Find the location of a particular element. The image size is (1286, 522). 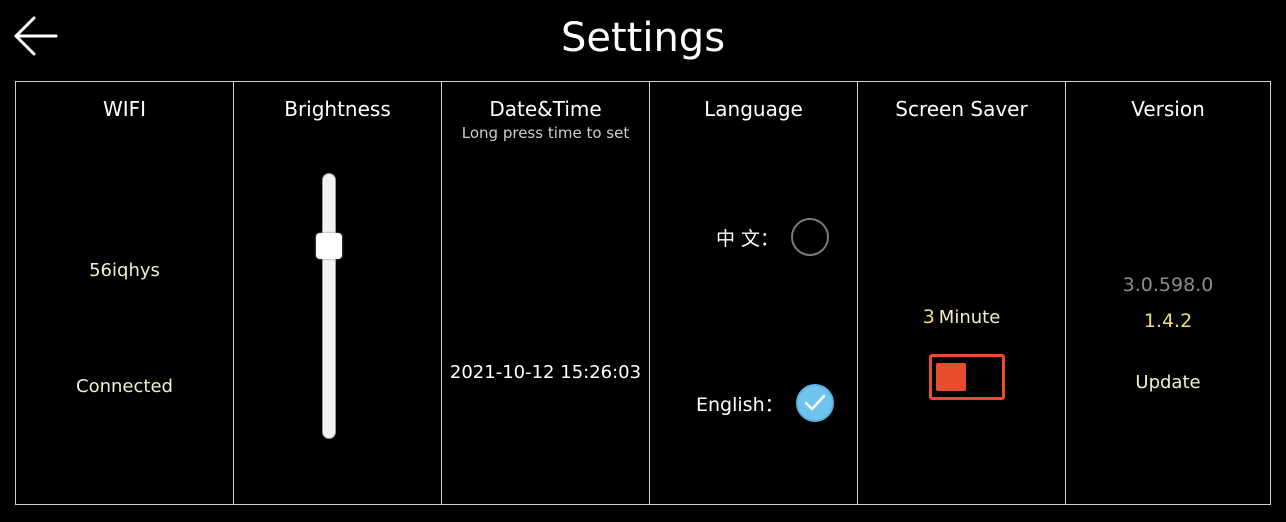

language-heading: Language is located at coordinates (753, 109).